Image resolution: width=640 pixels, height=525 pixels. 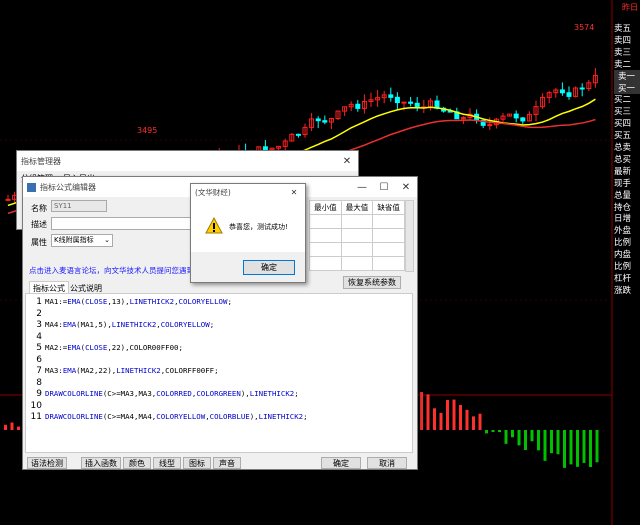 What do you see at coordinates (384, 187) in the screenshot?
I see `maximize-icon: ☐` at bounding box center [384, 187].